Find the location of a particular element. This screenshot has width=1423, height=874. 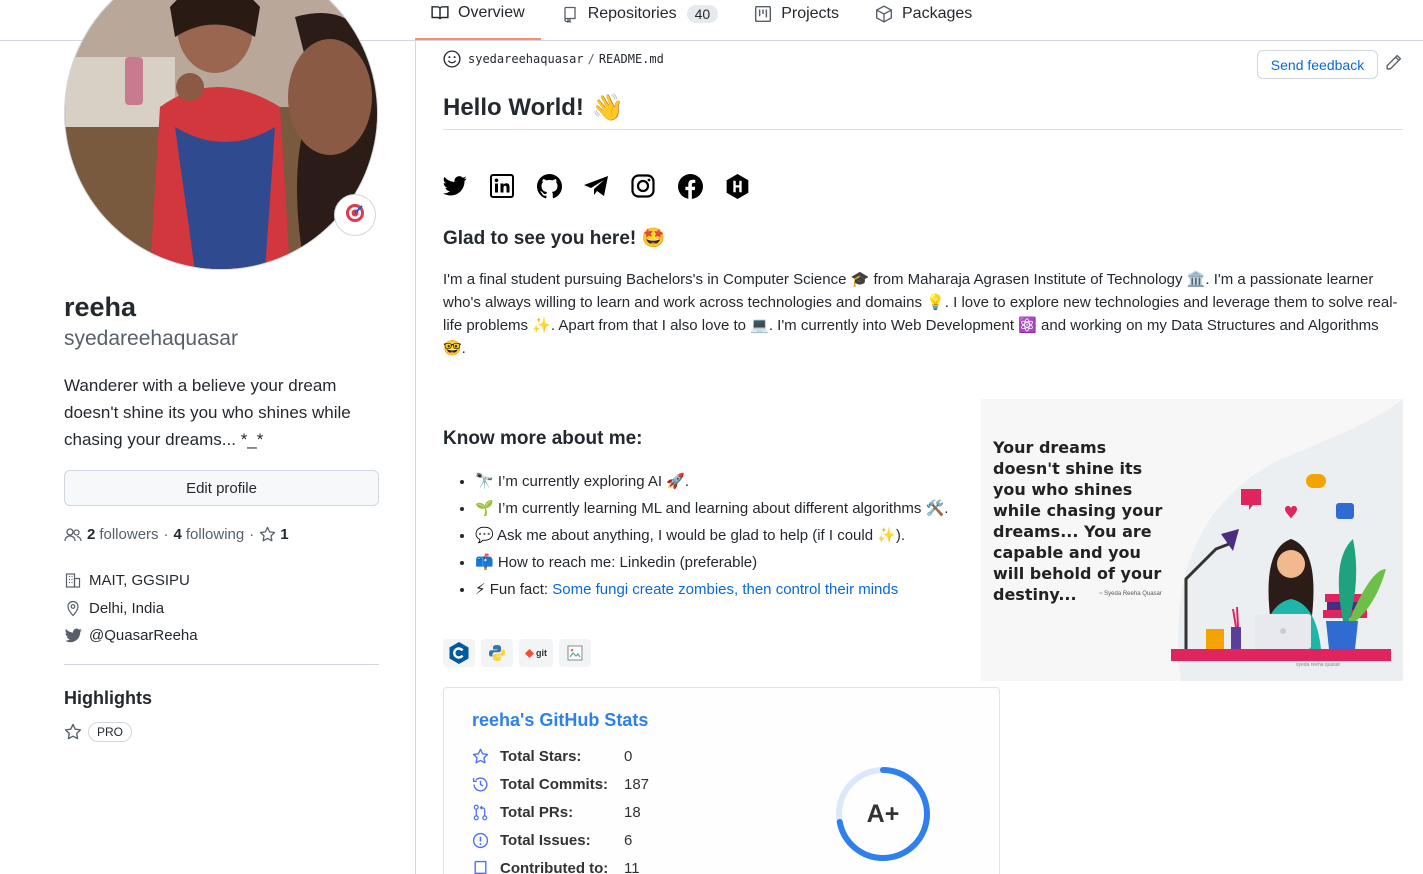

profile-twitter: @QuasarReeha is located at coordinates (131, 635).